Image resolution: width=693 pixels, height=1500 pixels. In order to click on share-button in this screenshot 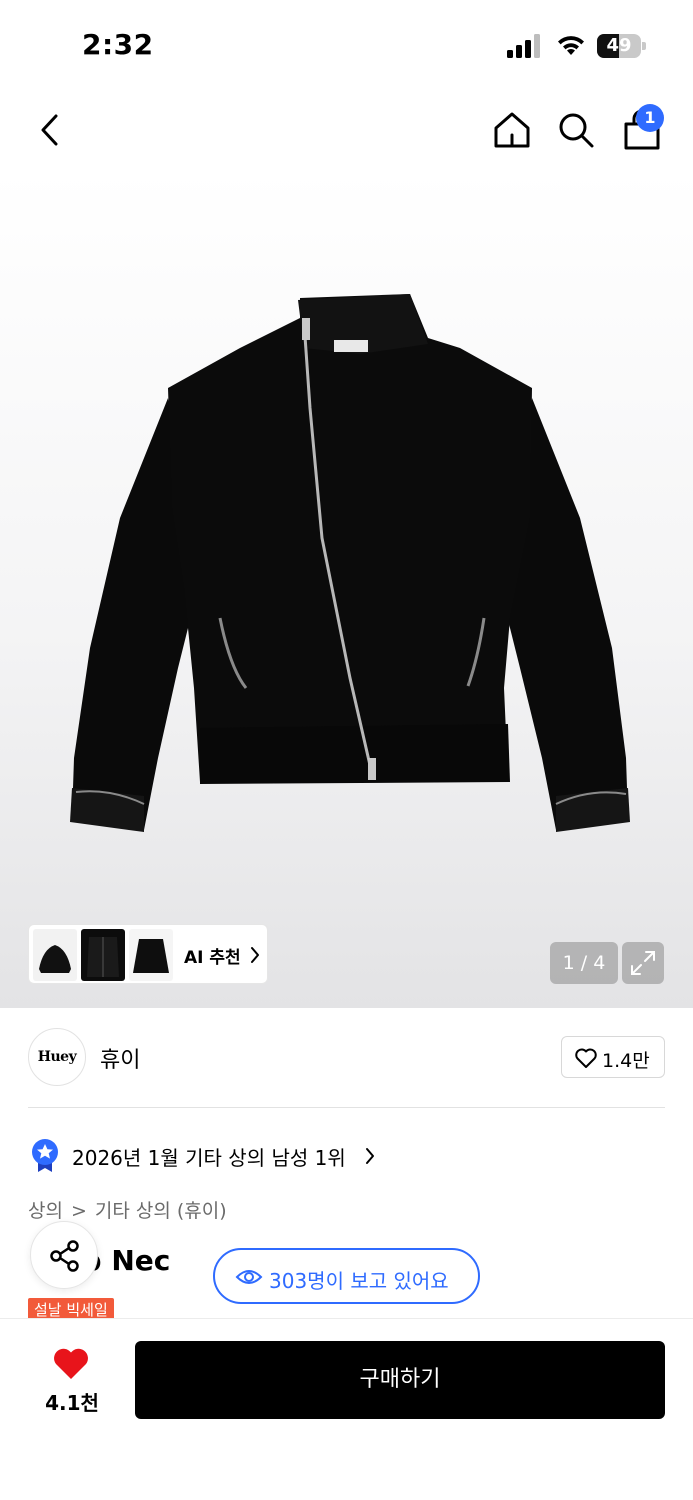, I will do `click(64, 1255)`.